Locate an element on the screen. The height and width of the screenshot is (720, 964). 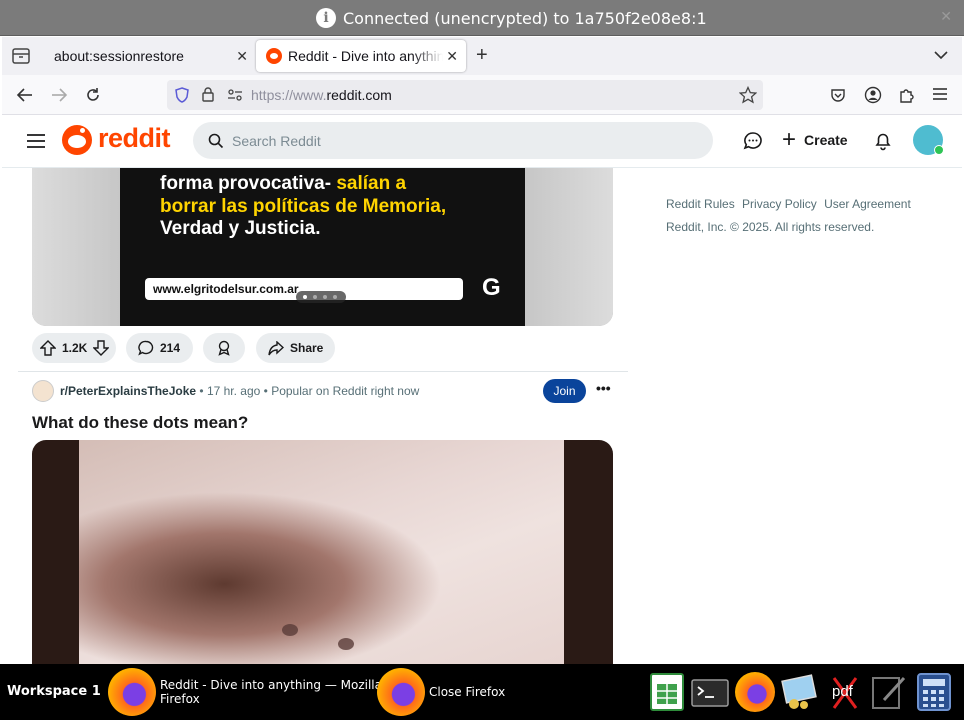
create-button: + Create is located at coordinates (815, 139).